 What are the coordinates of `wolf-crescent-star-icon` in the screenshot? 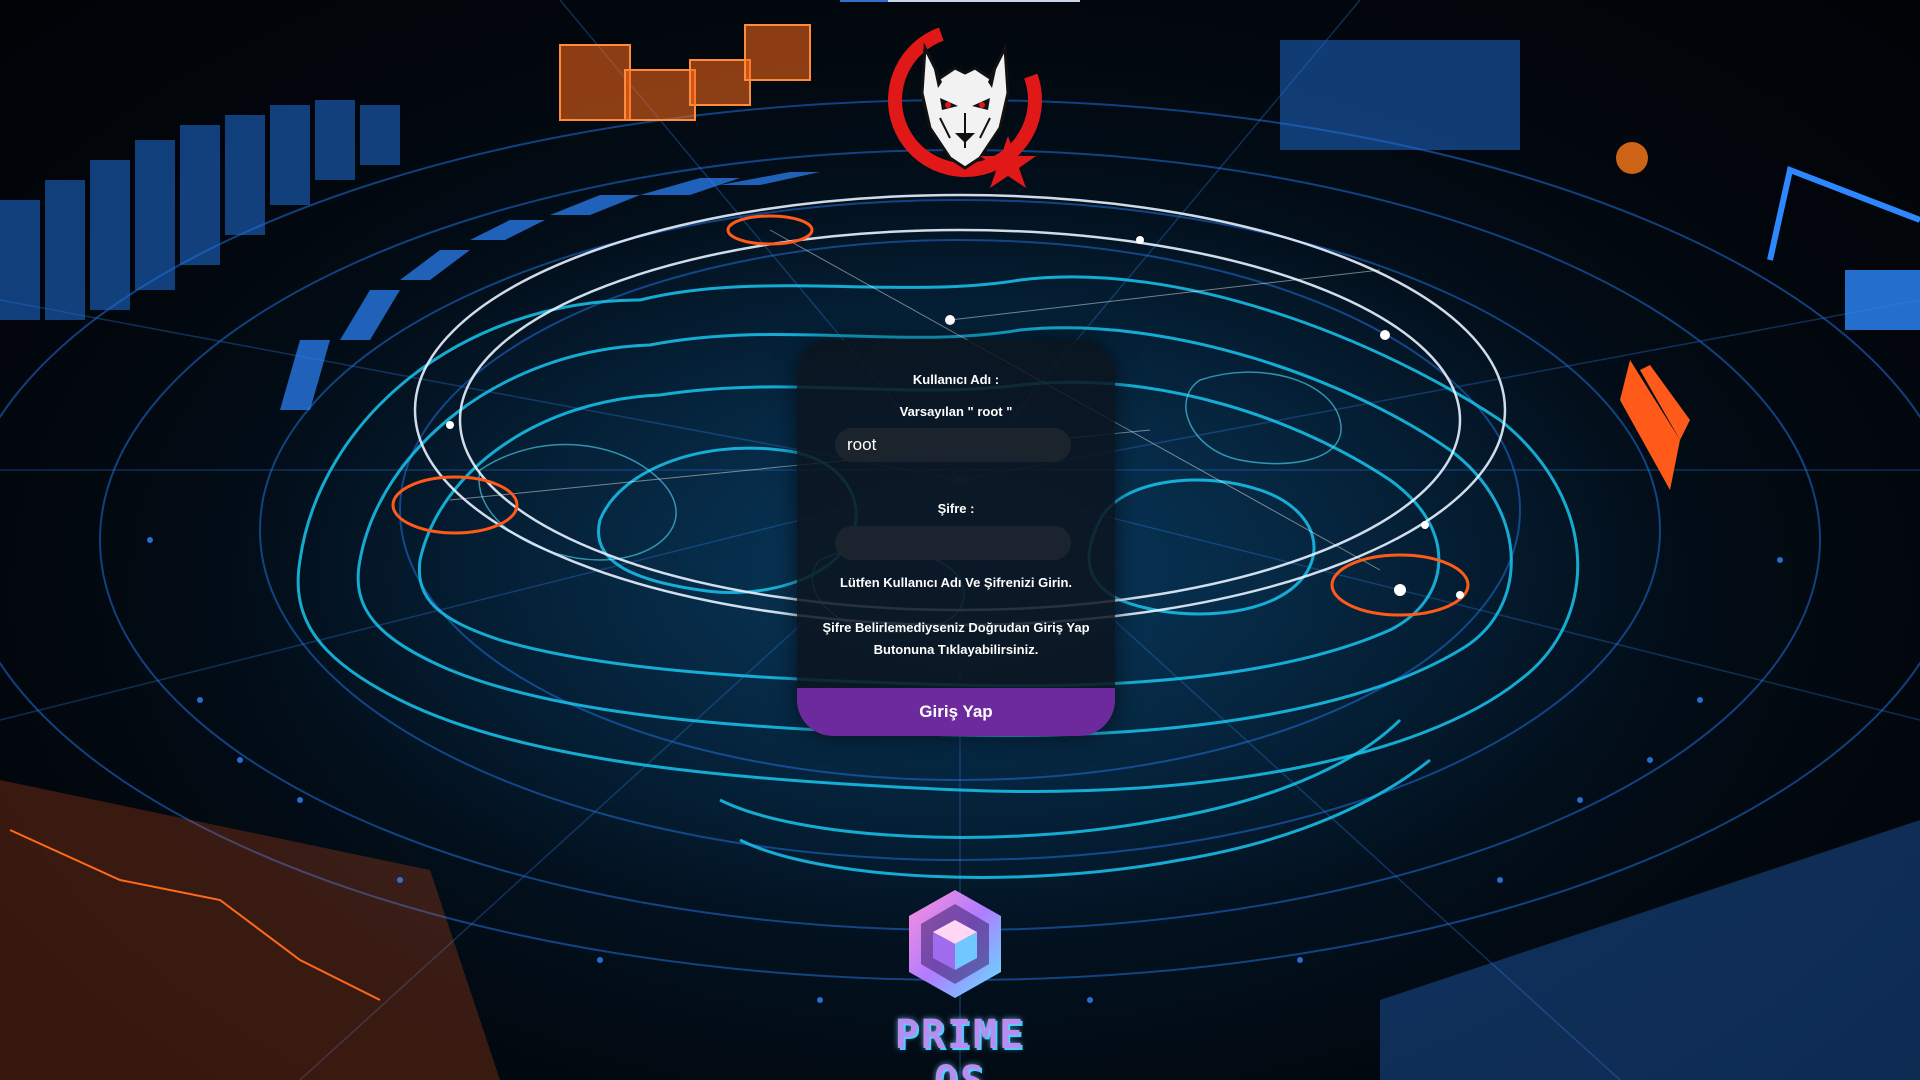 It's located at (965, 105).